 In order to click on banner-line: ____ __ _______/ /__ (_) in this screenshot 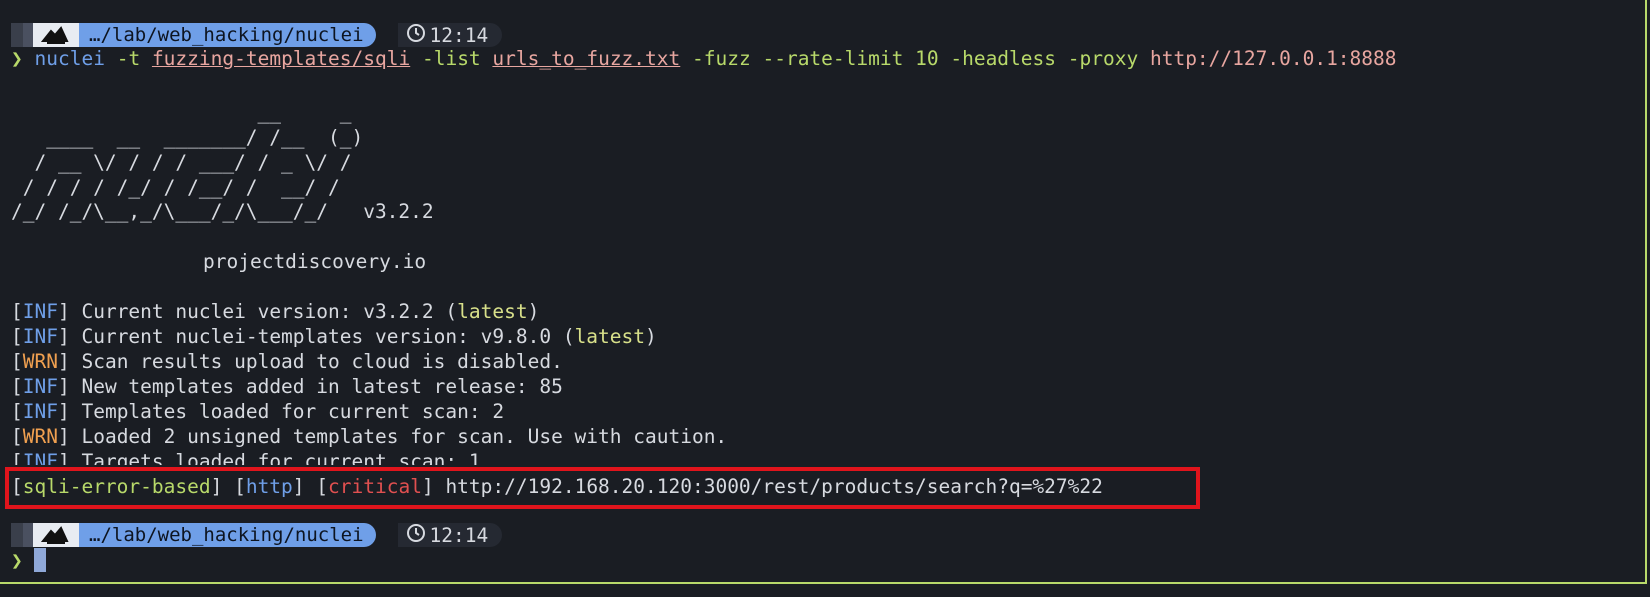, I will do `click(187, 137)`.